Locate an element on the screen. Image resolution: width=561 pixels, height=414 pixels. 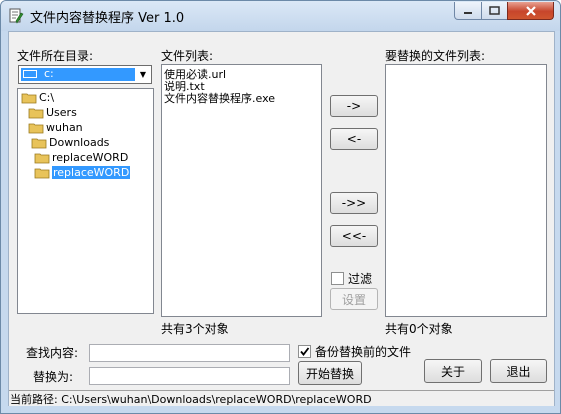
settings-button: 设置 is located at coordinates (354, 299).